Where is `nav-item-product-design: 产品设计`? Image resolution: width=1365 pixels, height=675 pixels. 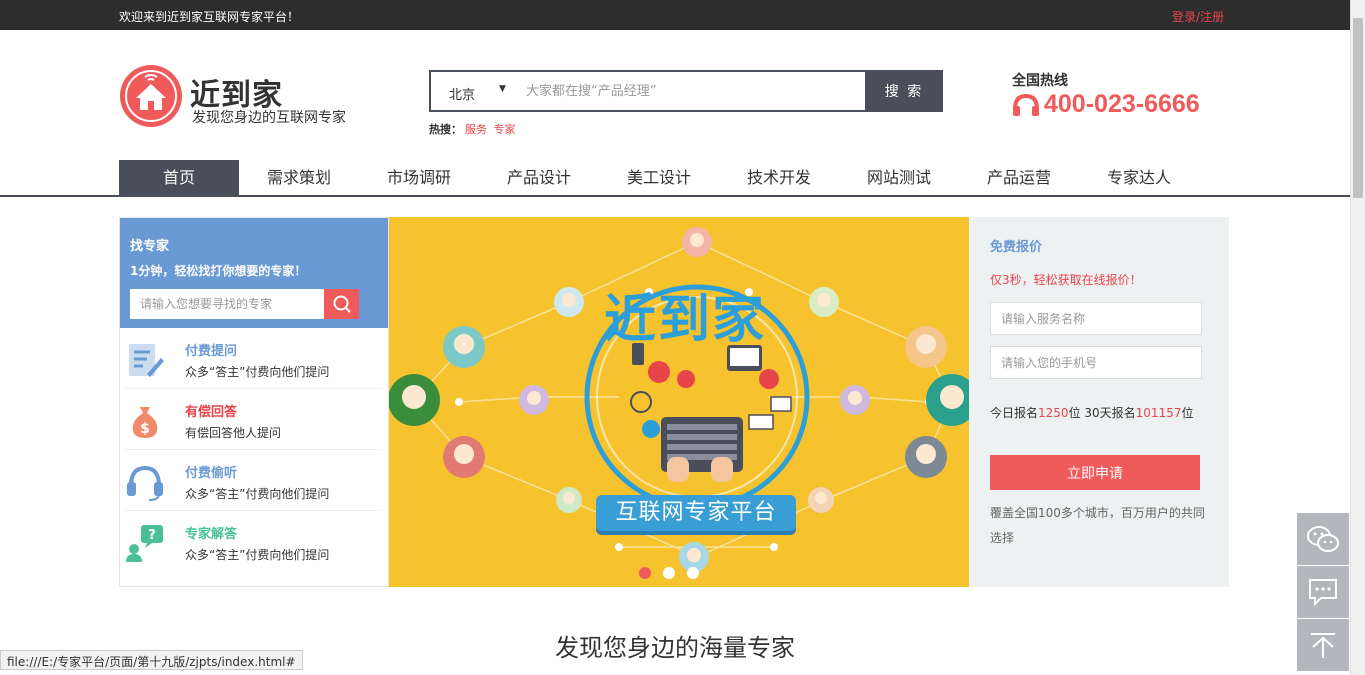 nav-item-product-design: 产品设计 is located at coordinates (539, 177).